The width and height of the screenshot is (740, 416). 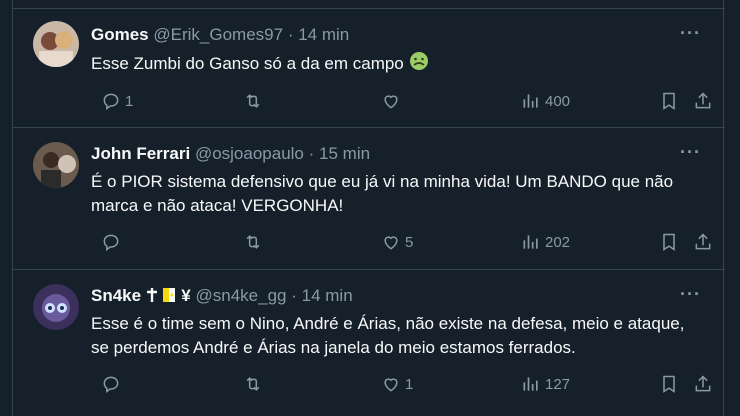 I want to click on reply-count: 1, so click(x=129, y=101).